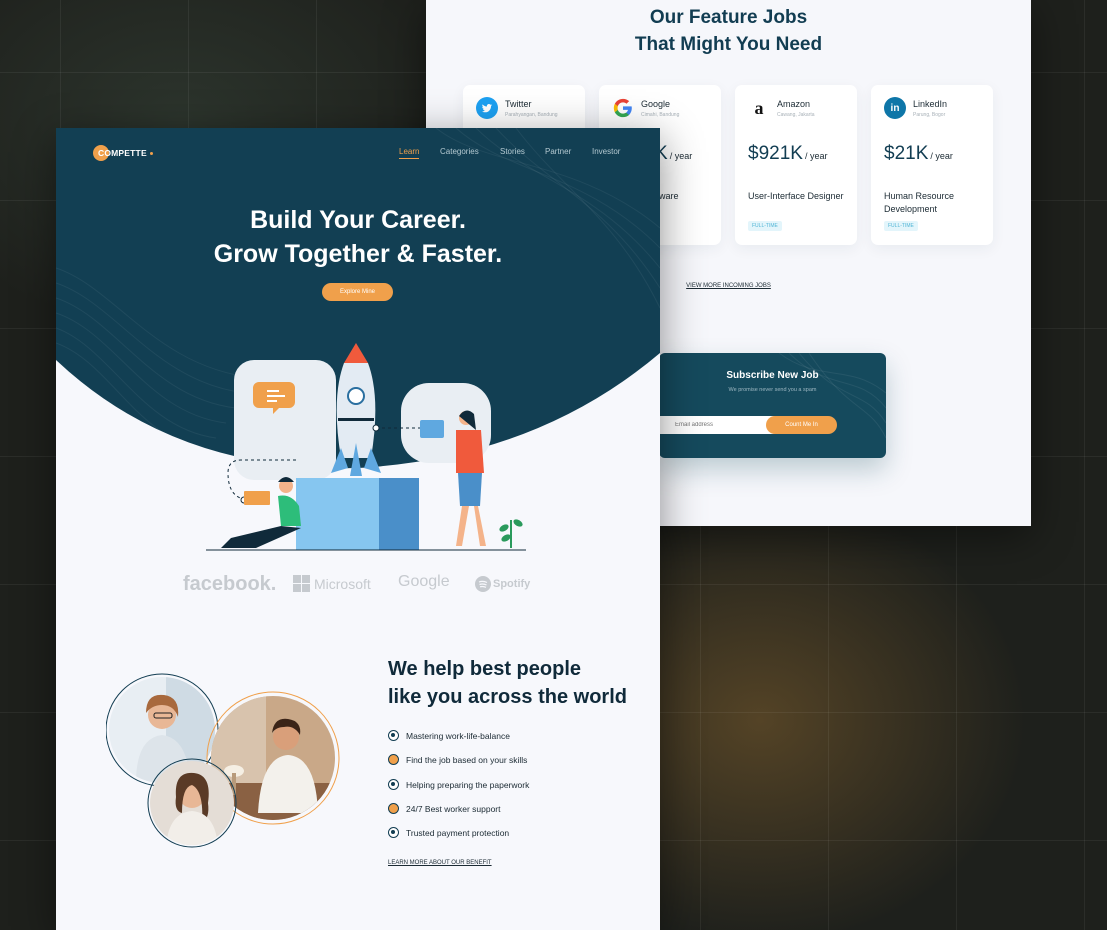 The image size is (1107, 930). Describe the element at coordinates (728, 17) in the screenshot. I see `jobs-title-line-1: Our Feature Jobs` at that location.